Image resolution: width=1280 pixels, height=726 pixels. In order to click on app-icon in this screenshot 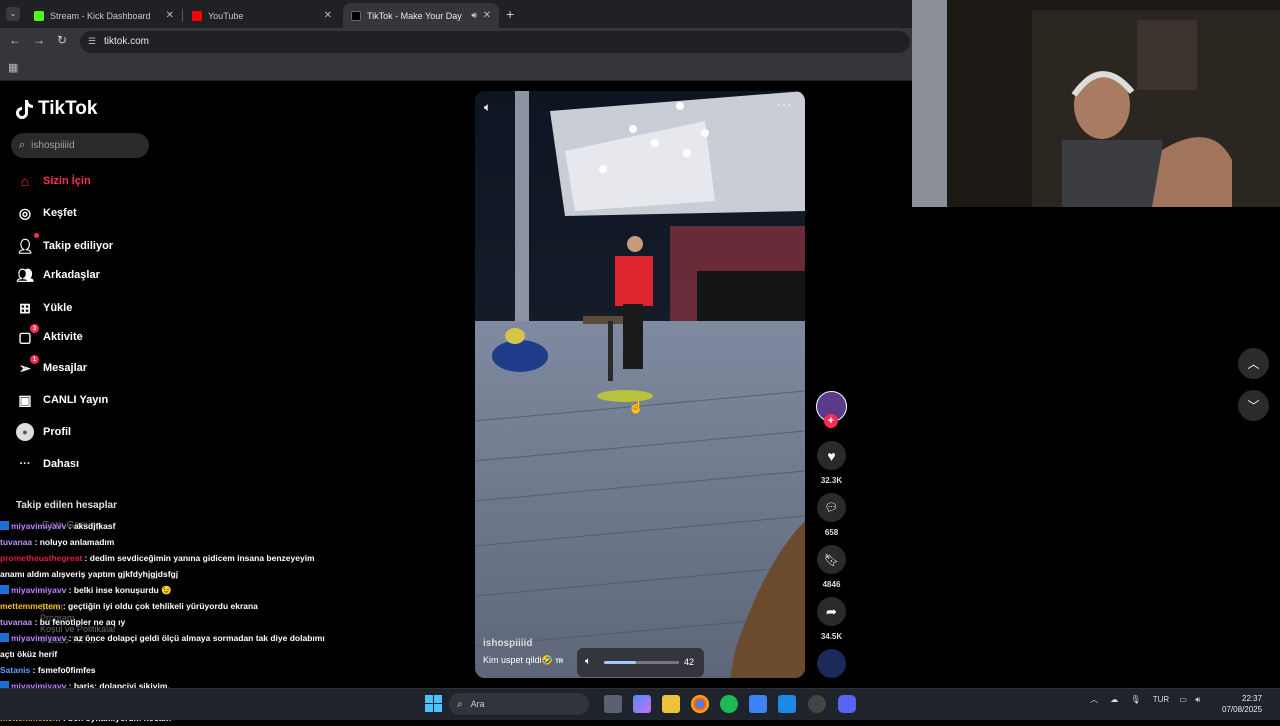, I will do `click(787, 704)`.